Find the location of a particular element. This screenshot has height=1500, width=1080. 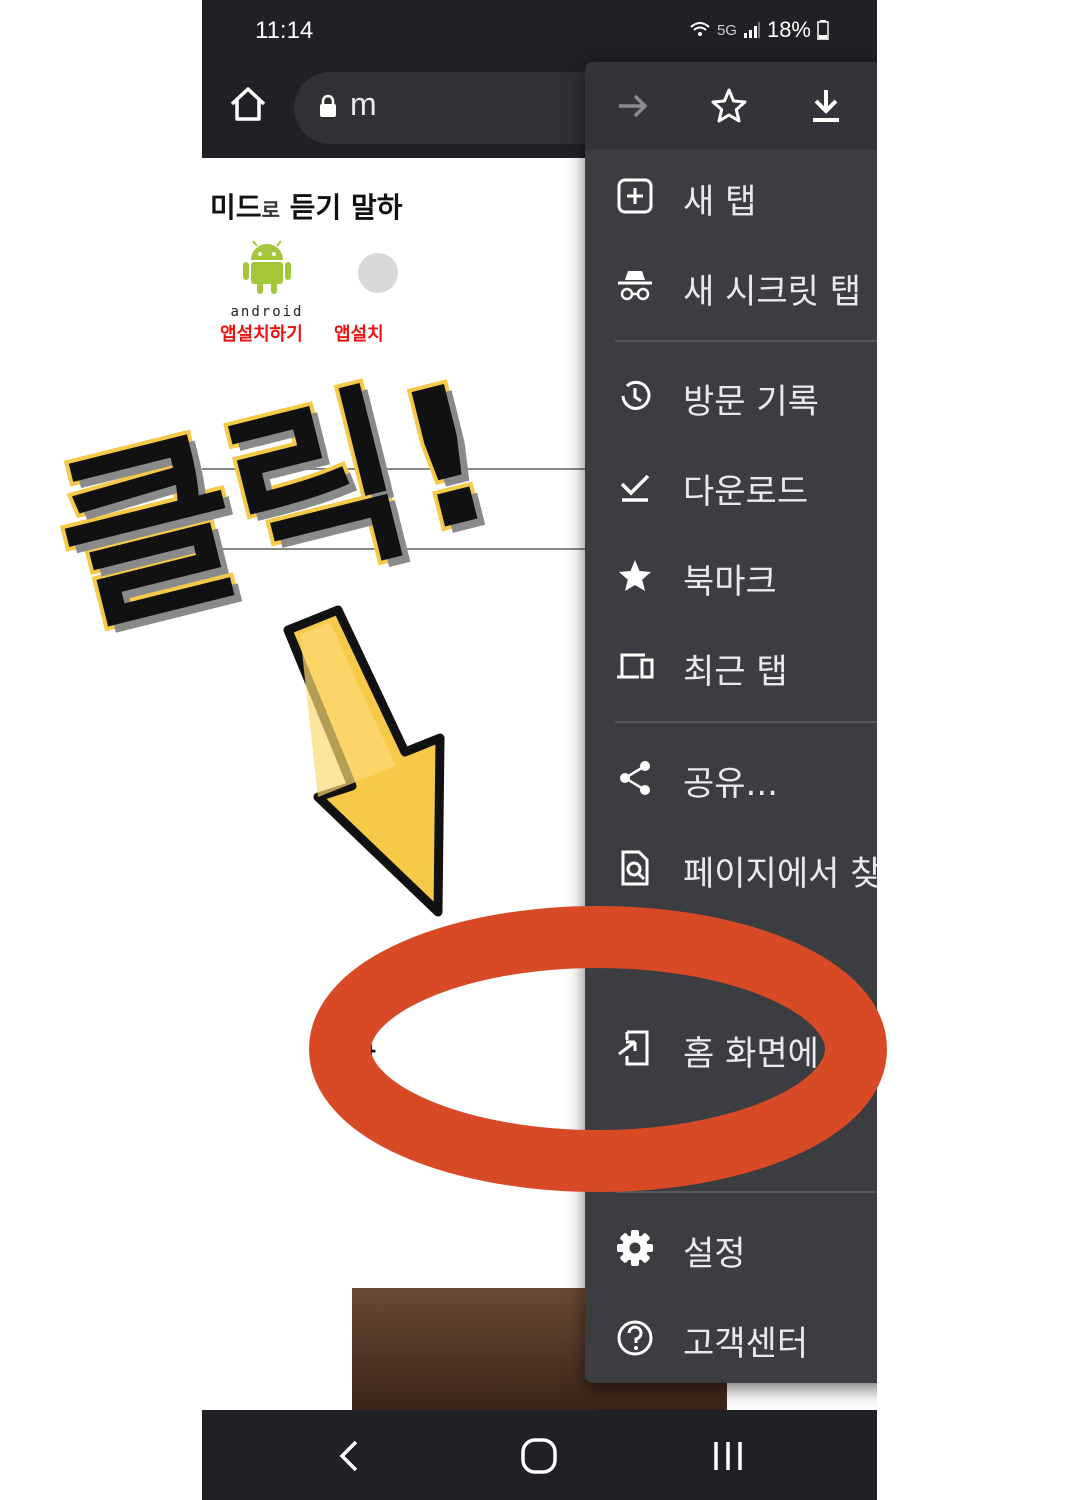

install-ios-link: 앱설치 is located at coordinates (359, 333).